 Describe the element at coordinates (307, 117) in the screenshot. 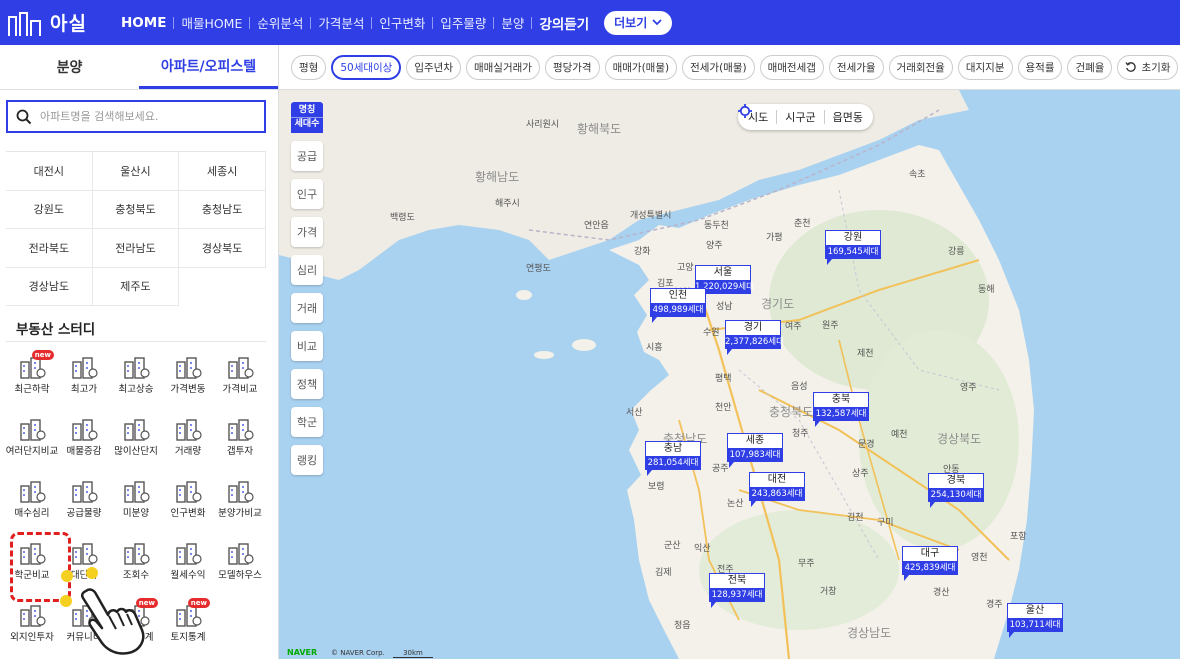

I see `name-households-toggle: 명칭 세대수` at that location.